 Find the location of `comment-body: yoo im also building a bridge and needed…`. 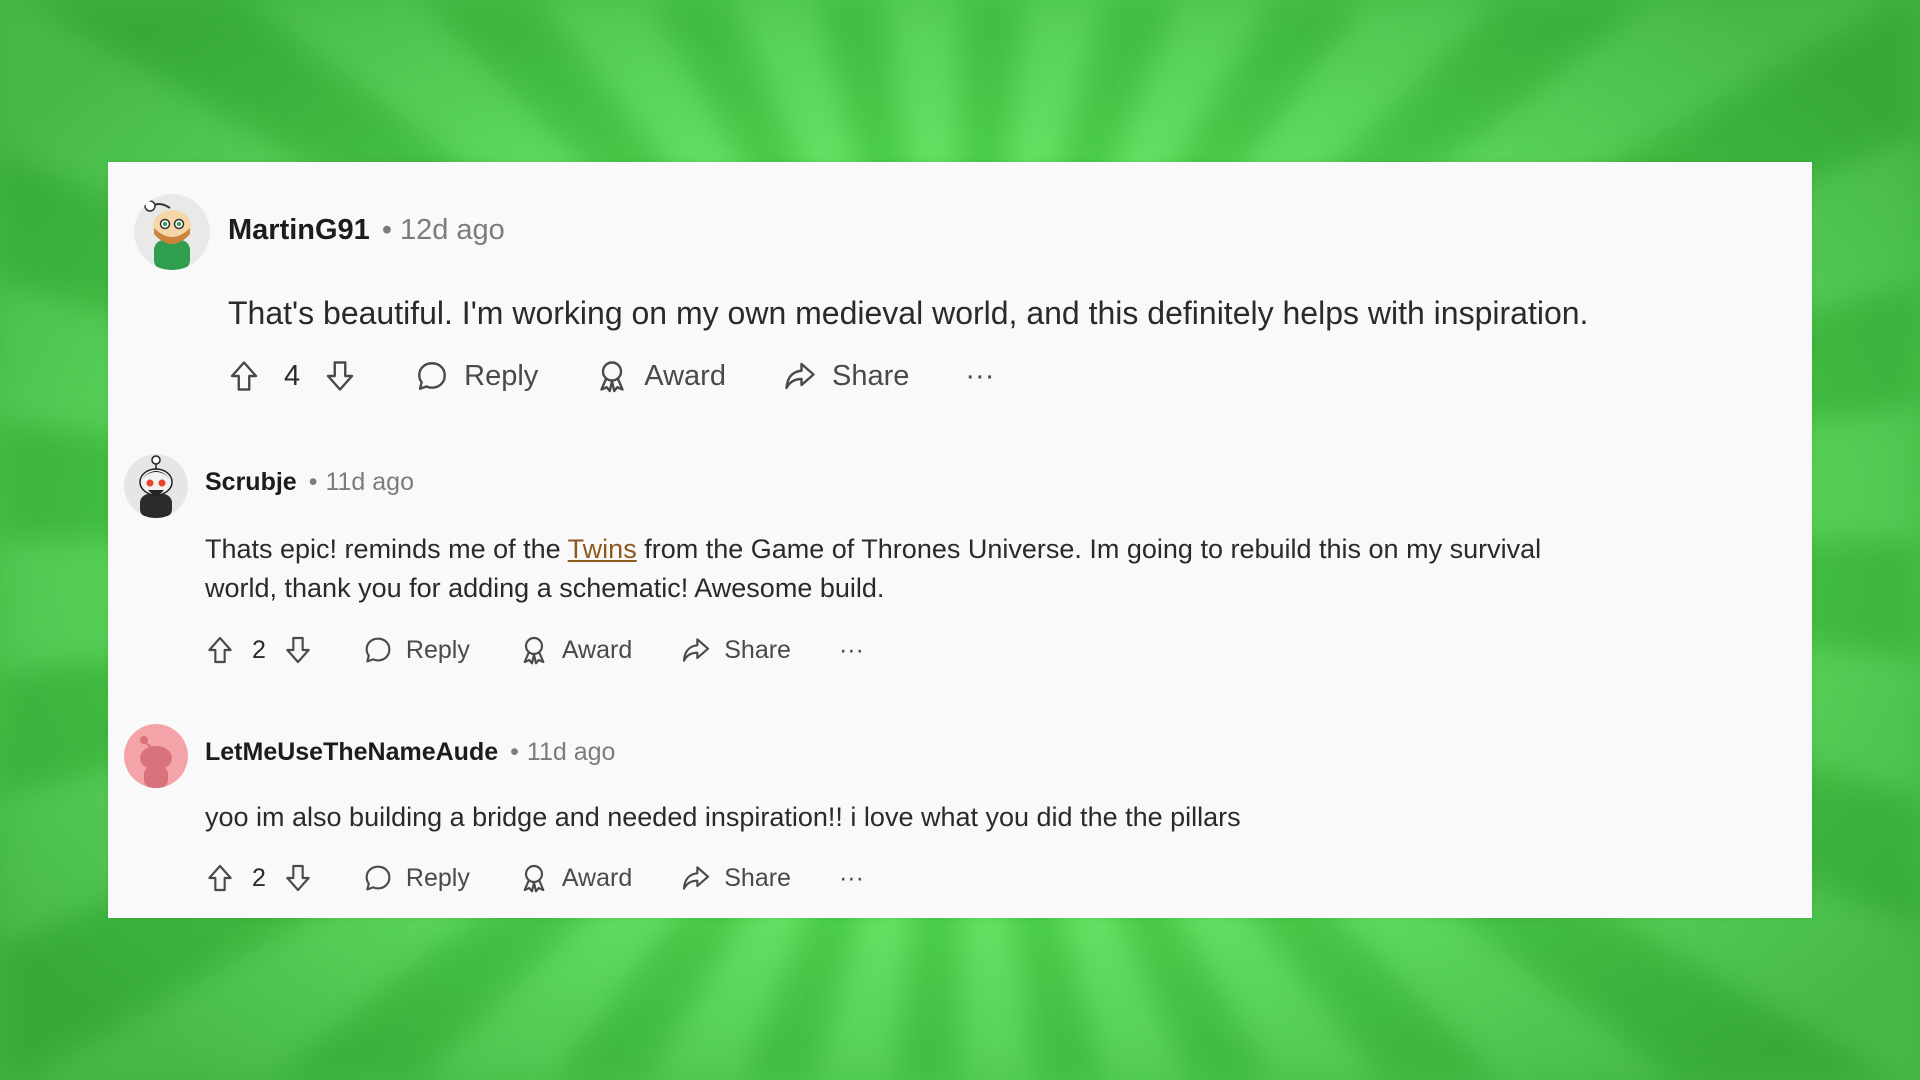

comment-body: yoo im also building a bridge and needed… is located at coordinates (723, 817).